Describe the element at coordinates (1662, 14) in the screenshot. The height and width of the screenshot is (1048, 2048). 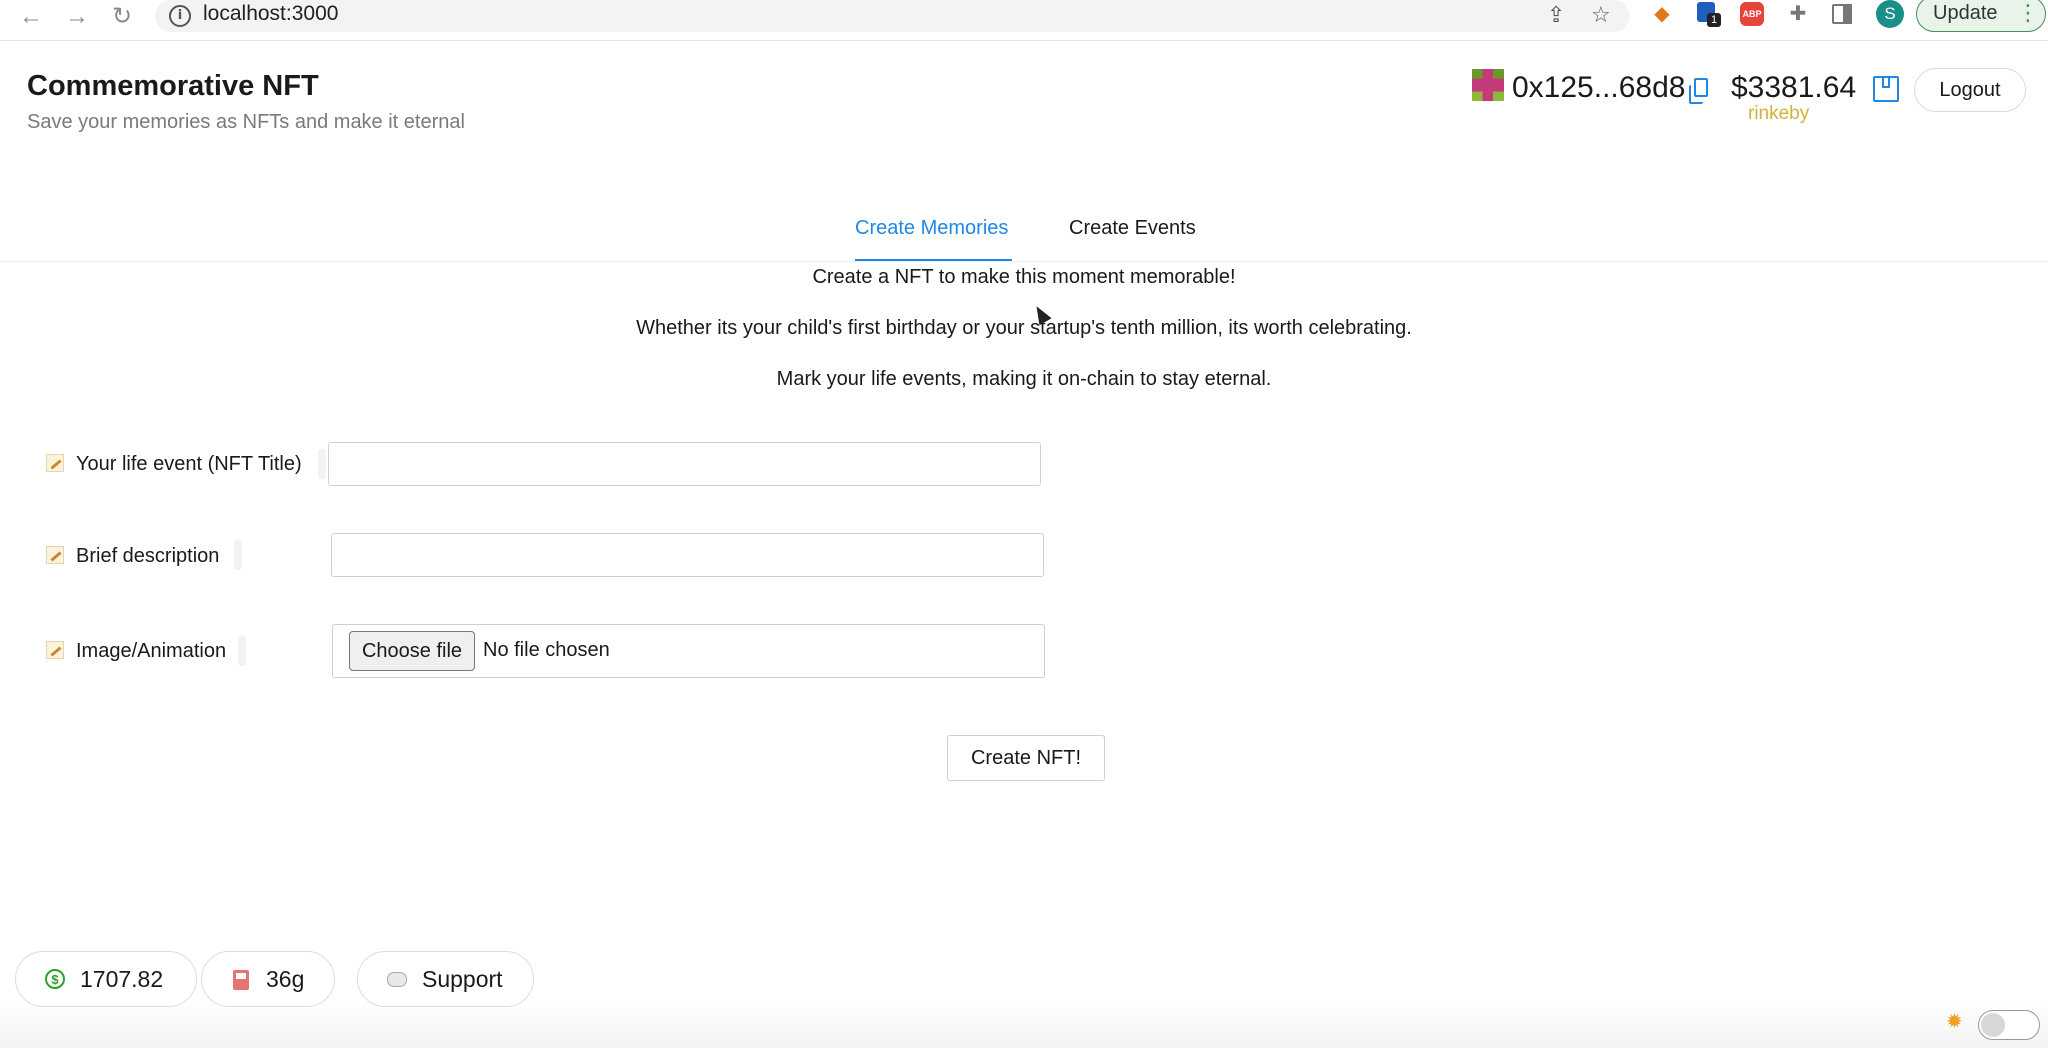
I see `metamask-fox-icon: ◆` at that location.